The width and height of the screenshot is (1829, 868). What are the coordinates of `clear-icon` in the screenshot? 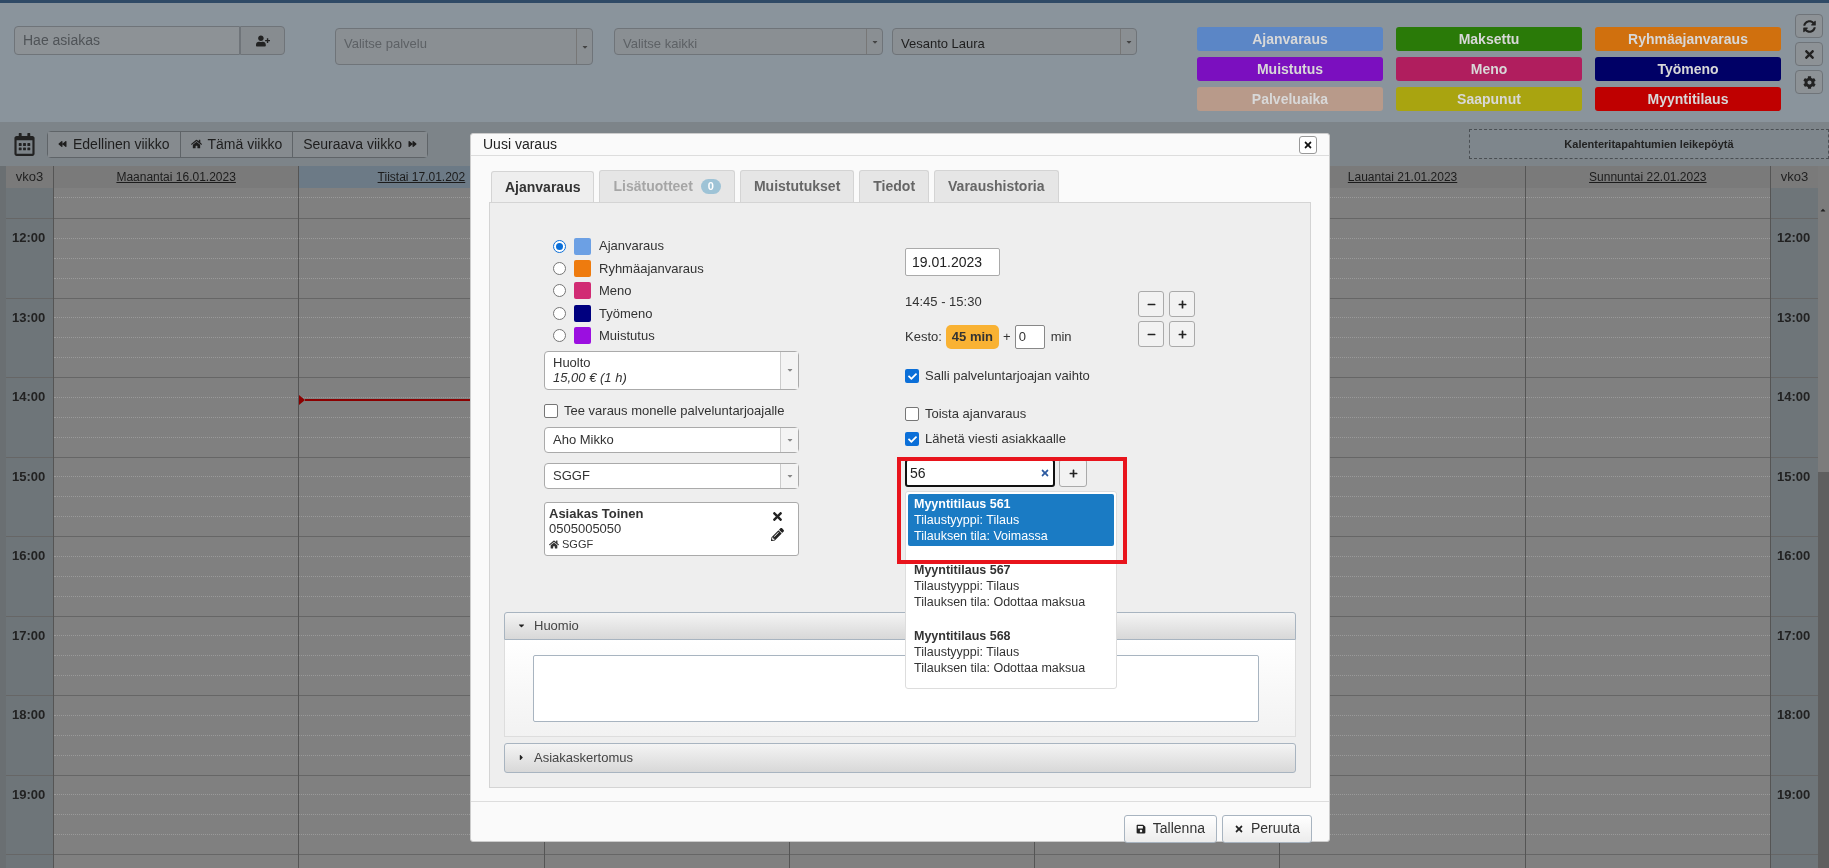 It's located at (1045, 473).